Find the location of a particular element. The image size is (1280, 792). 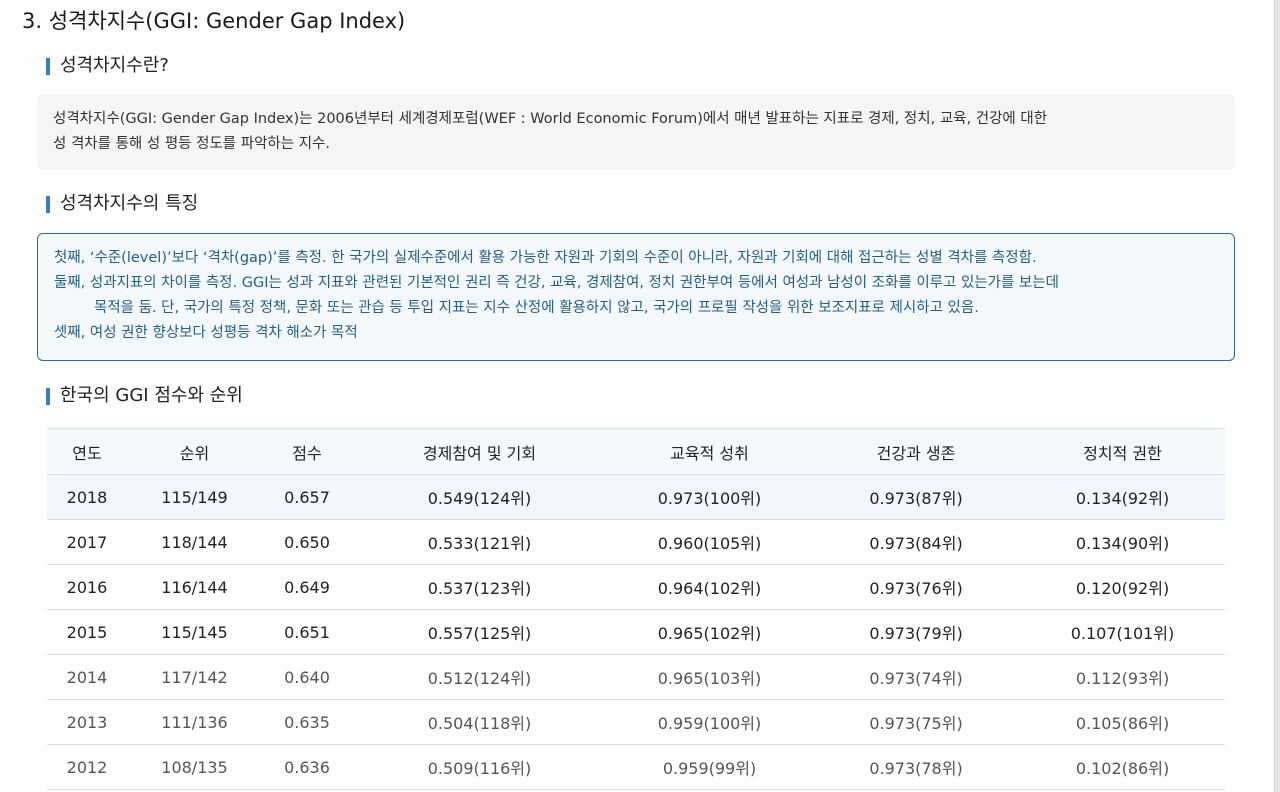

cell-year: 2014 is located at coordinates (87, 677).